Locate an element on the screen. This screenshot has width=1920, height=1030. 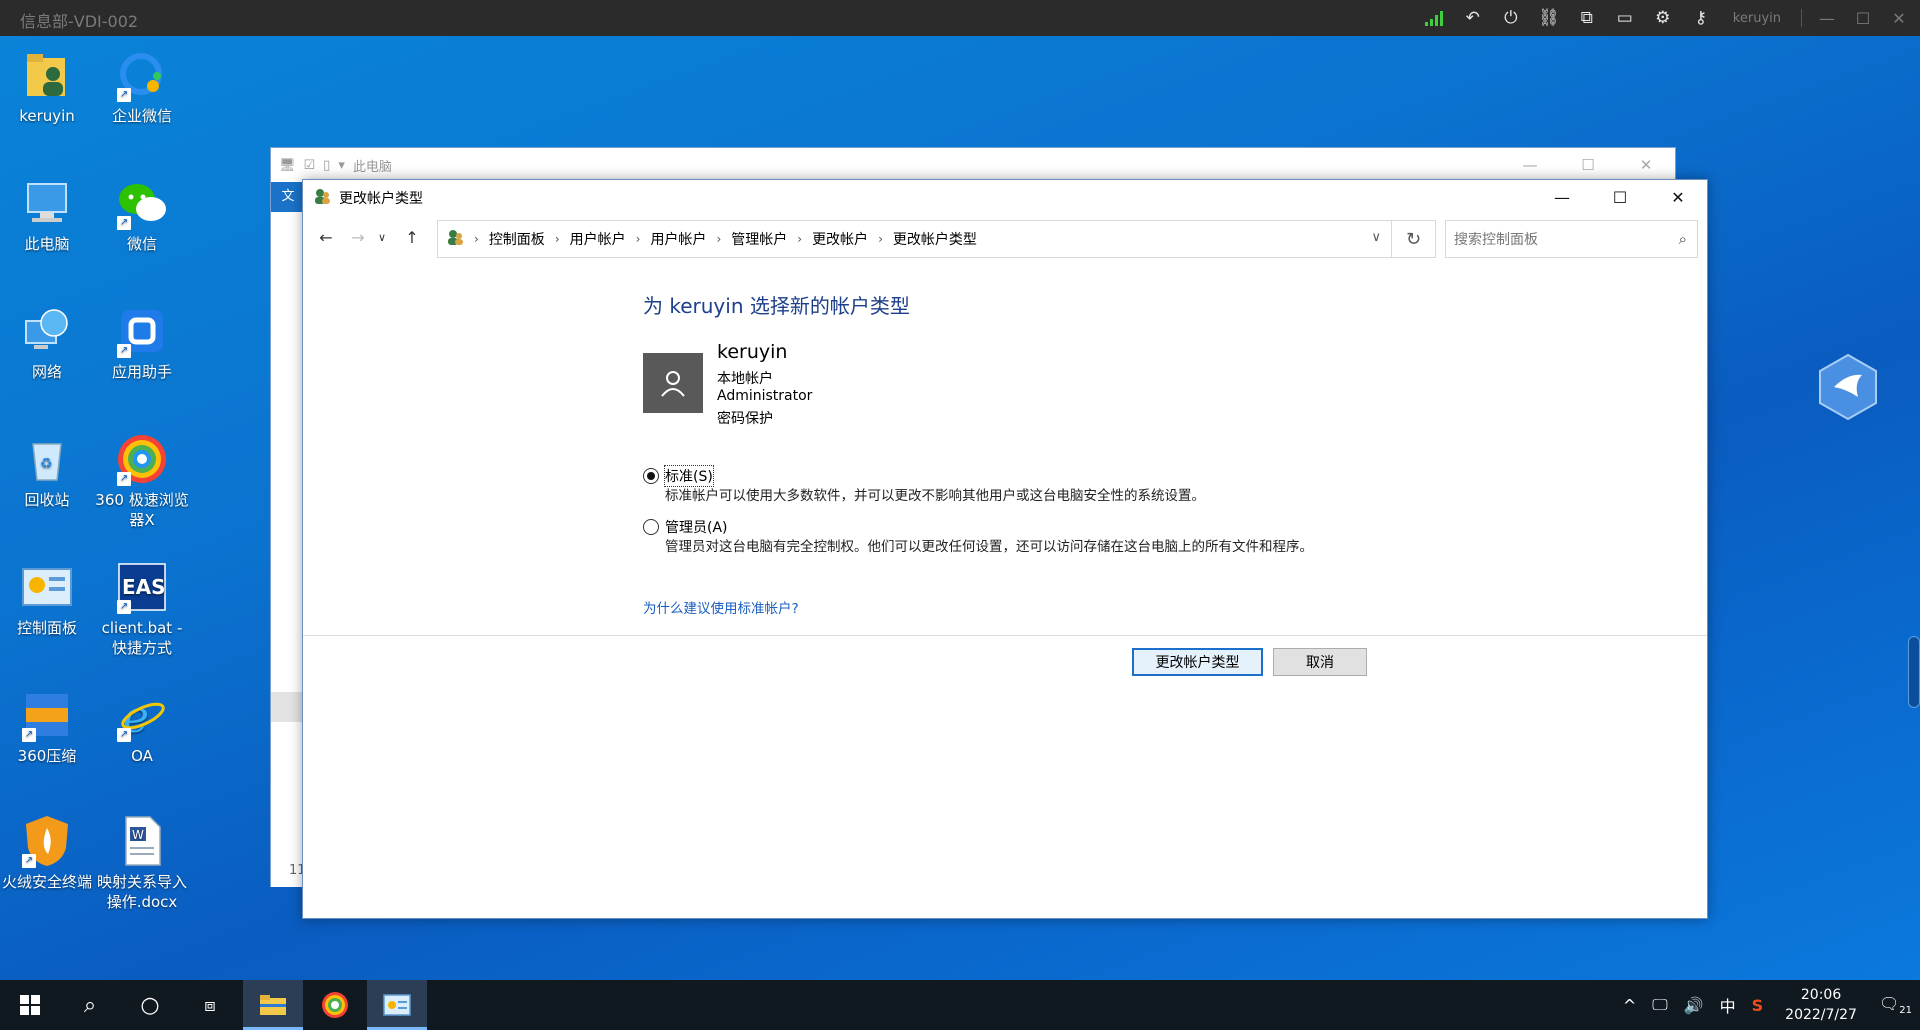
desktop-icon-control-panel: 控制面板 is located at coordinates (48, 599).